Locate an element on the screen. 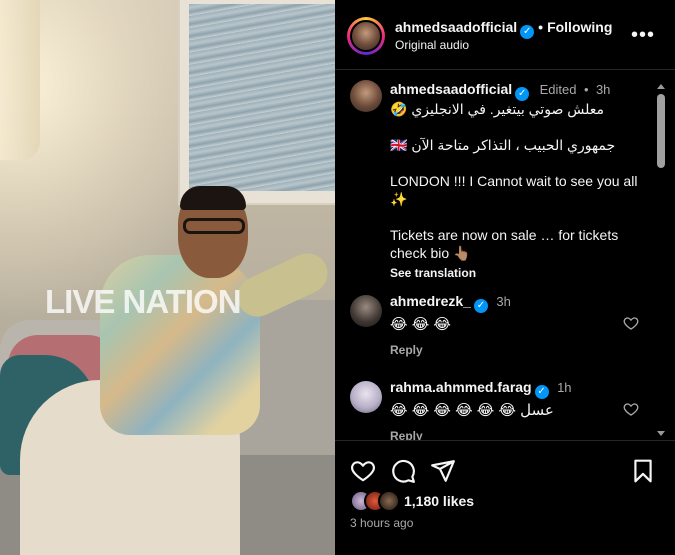  live-nation-watermark: LIVE NATION is located at coordinates (143, 301).